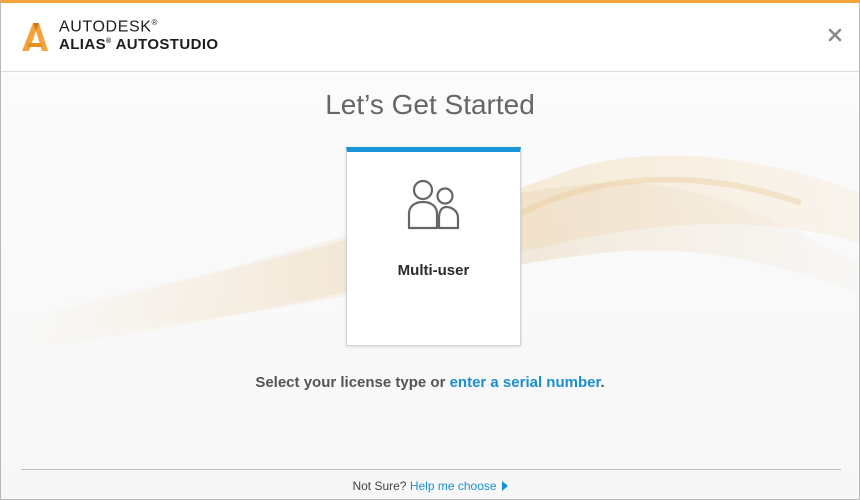  Describe the element at coordinates (835, 35) in the screenshot. I see `close-icon` at that location.